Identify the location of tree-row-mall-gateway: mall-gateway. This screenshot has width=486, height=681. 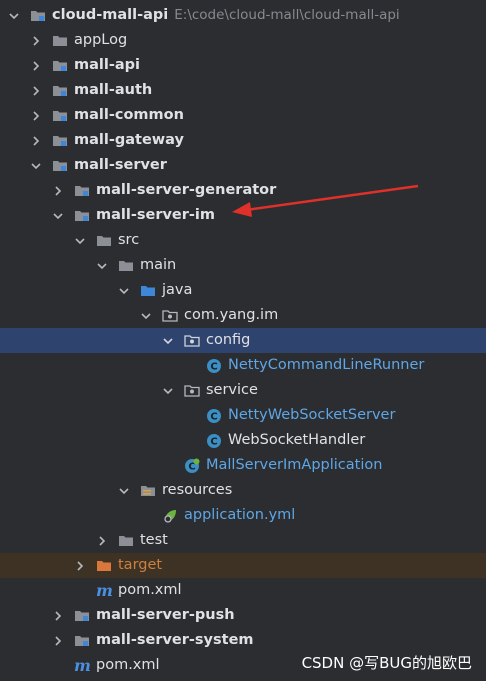
(243, 140).